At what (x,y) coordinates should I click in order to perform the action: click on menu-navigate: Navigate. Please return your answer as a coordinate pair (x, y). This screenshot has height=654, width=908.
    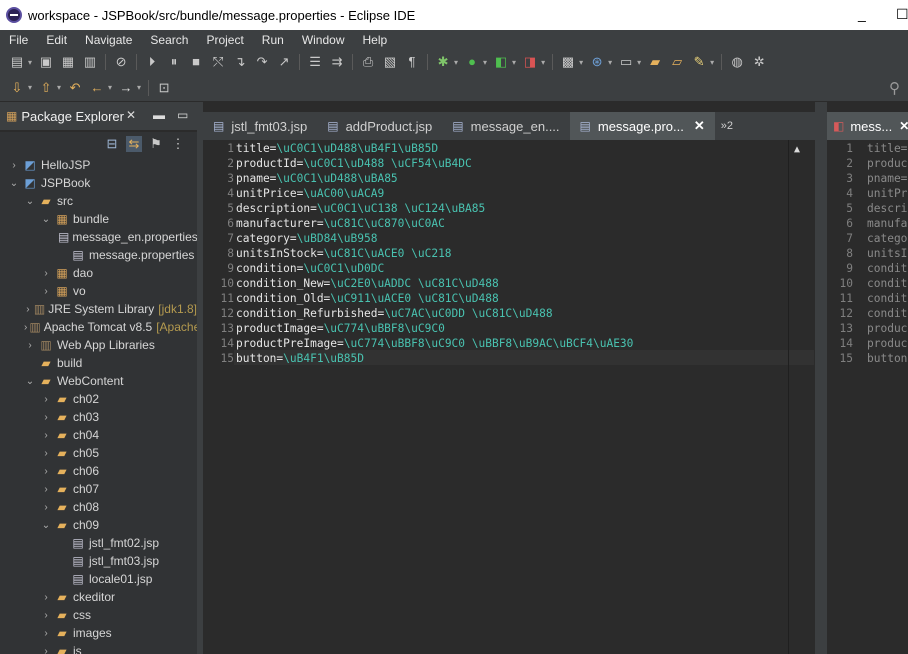
    Looking at the image, I should click on (108, 40).